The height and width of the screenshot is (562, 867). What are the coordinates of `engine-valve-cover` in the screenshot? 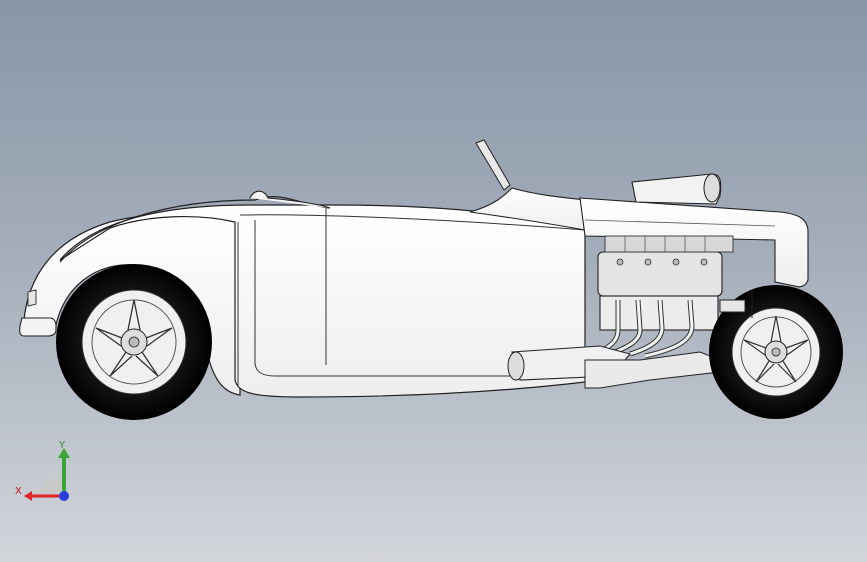 It's located at (660, 274).